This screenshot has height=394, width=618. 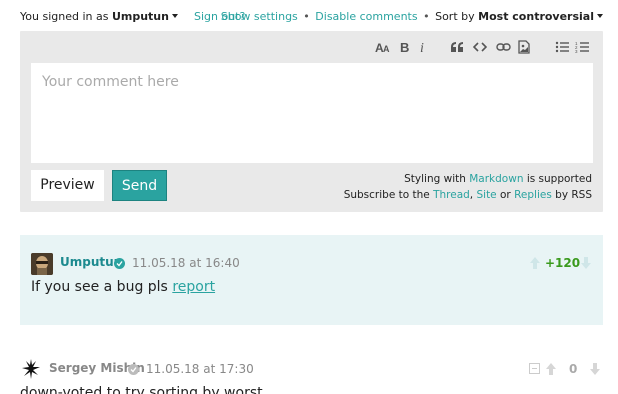 I want to click on markdown-hint: Styling with Markdown is supported, so click(x=498, y=179).